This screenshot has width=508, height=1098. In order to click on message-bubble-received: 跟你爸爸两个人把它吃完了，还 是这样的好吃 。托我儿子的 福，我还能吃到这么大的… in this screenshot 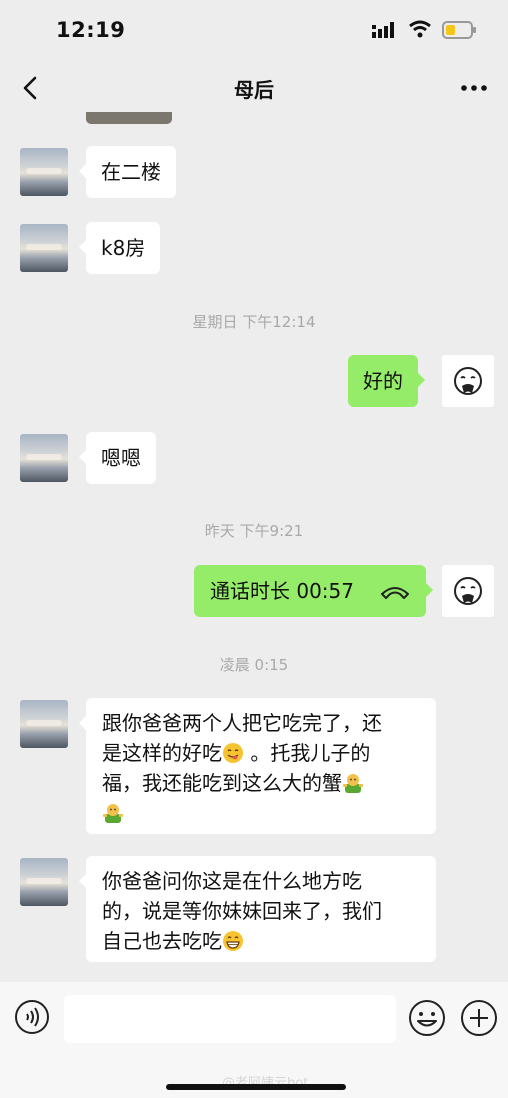, I will do `click(257, 766)`.